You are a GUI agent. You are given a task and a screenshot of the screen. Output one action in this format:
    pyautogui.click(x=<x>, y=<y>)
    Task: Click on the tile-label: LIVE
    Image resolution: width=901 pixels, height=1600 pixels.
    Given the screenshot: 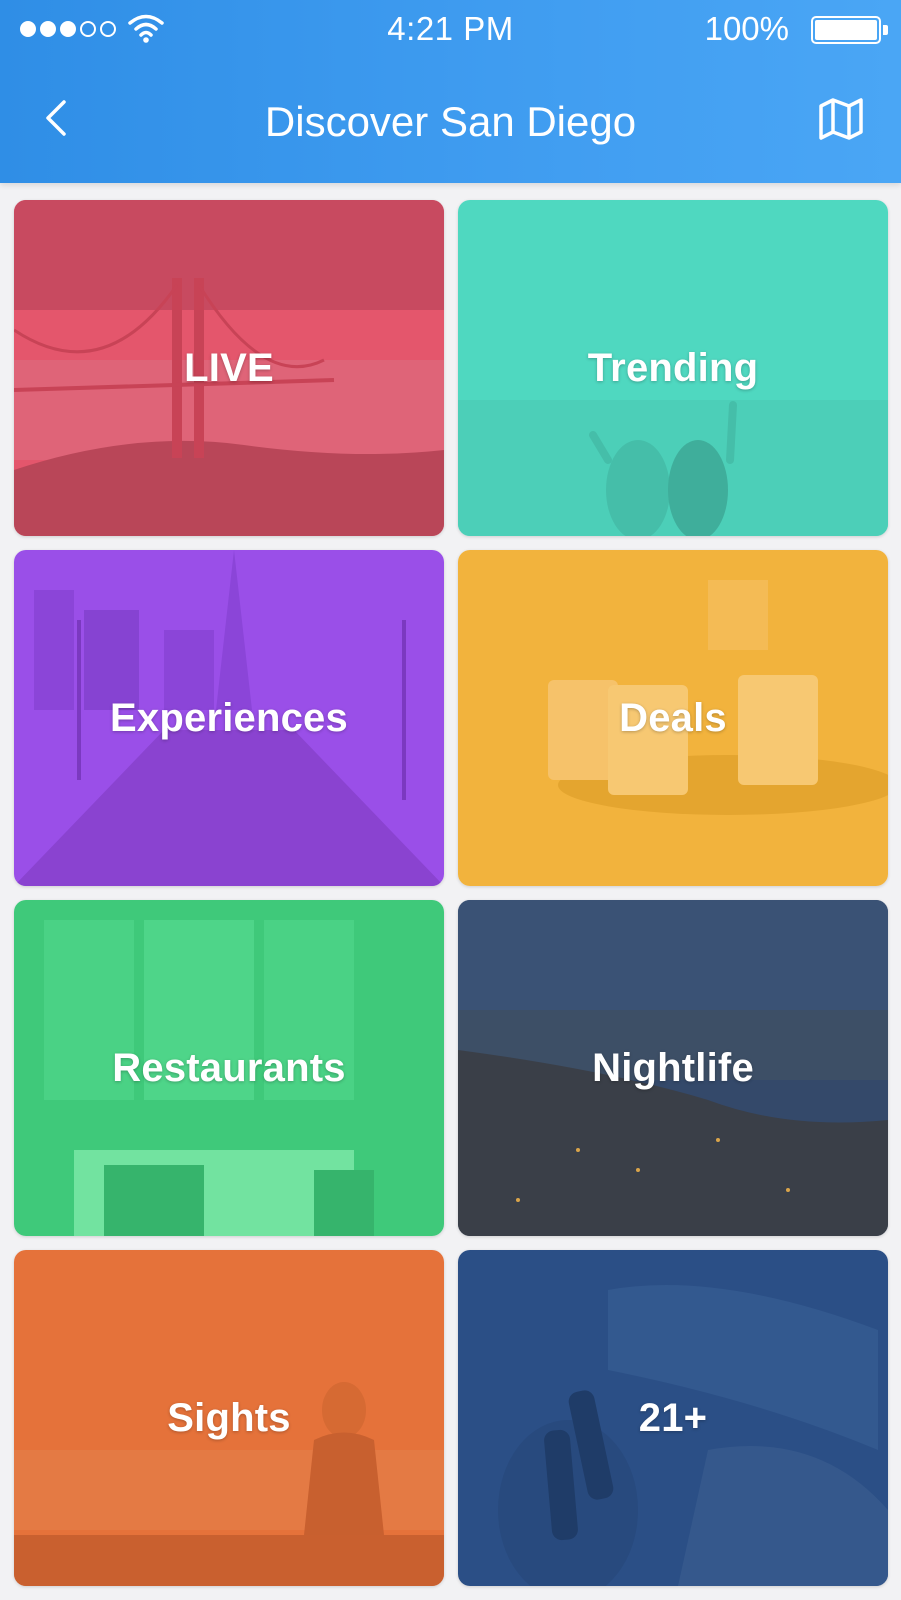 What is the action you would take?
    pyautogui.click(x=229, y=367)
    